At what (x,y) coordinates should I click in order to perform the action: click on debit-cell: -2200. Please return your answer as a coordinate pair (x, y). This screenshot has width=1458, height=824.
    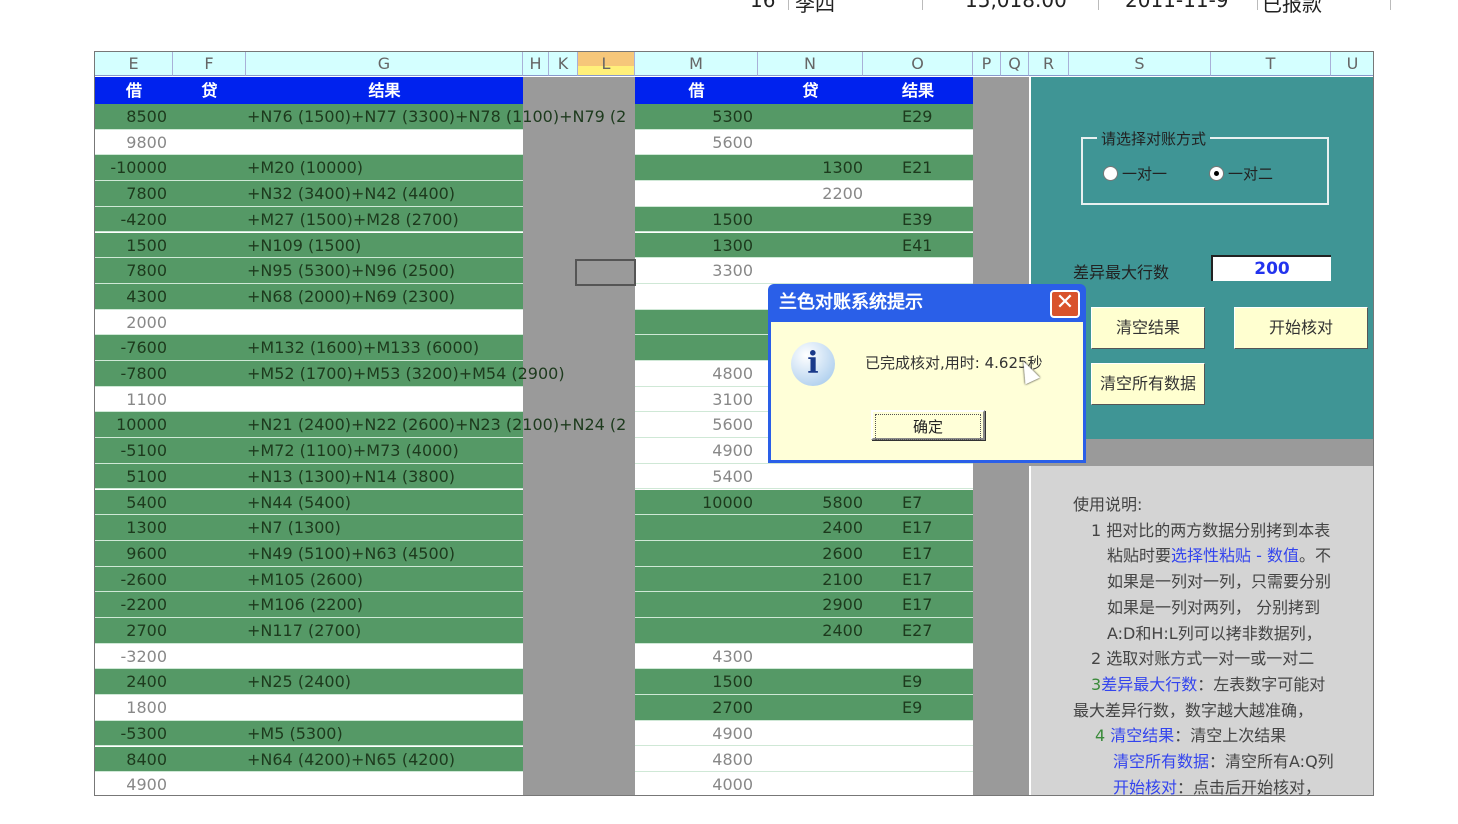
    Looking at the image, I should click on (131, 604).